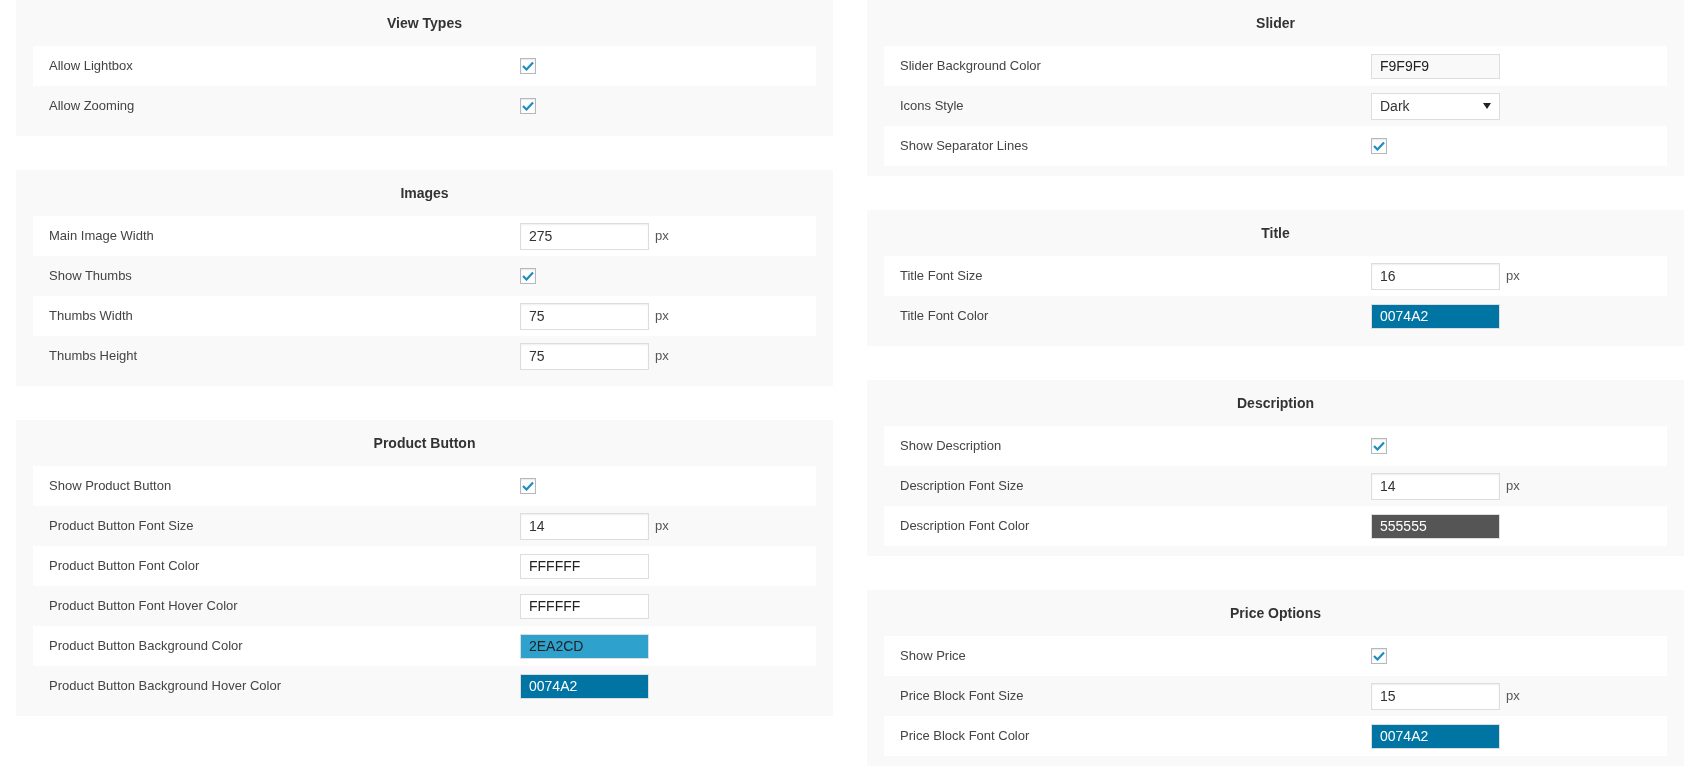 The image size is (1700, 769). I want to click on setting-label: Main Image Width, so click(101, 236).